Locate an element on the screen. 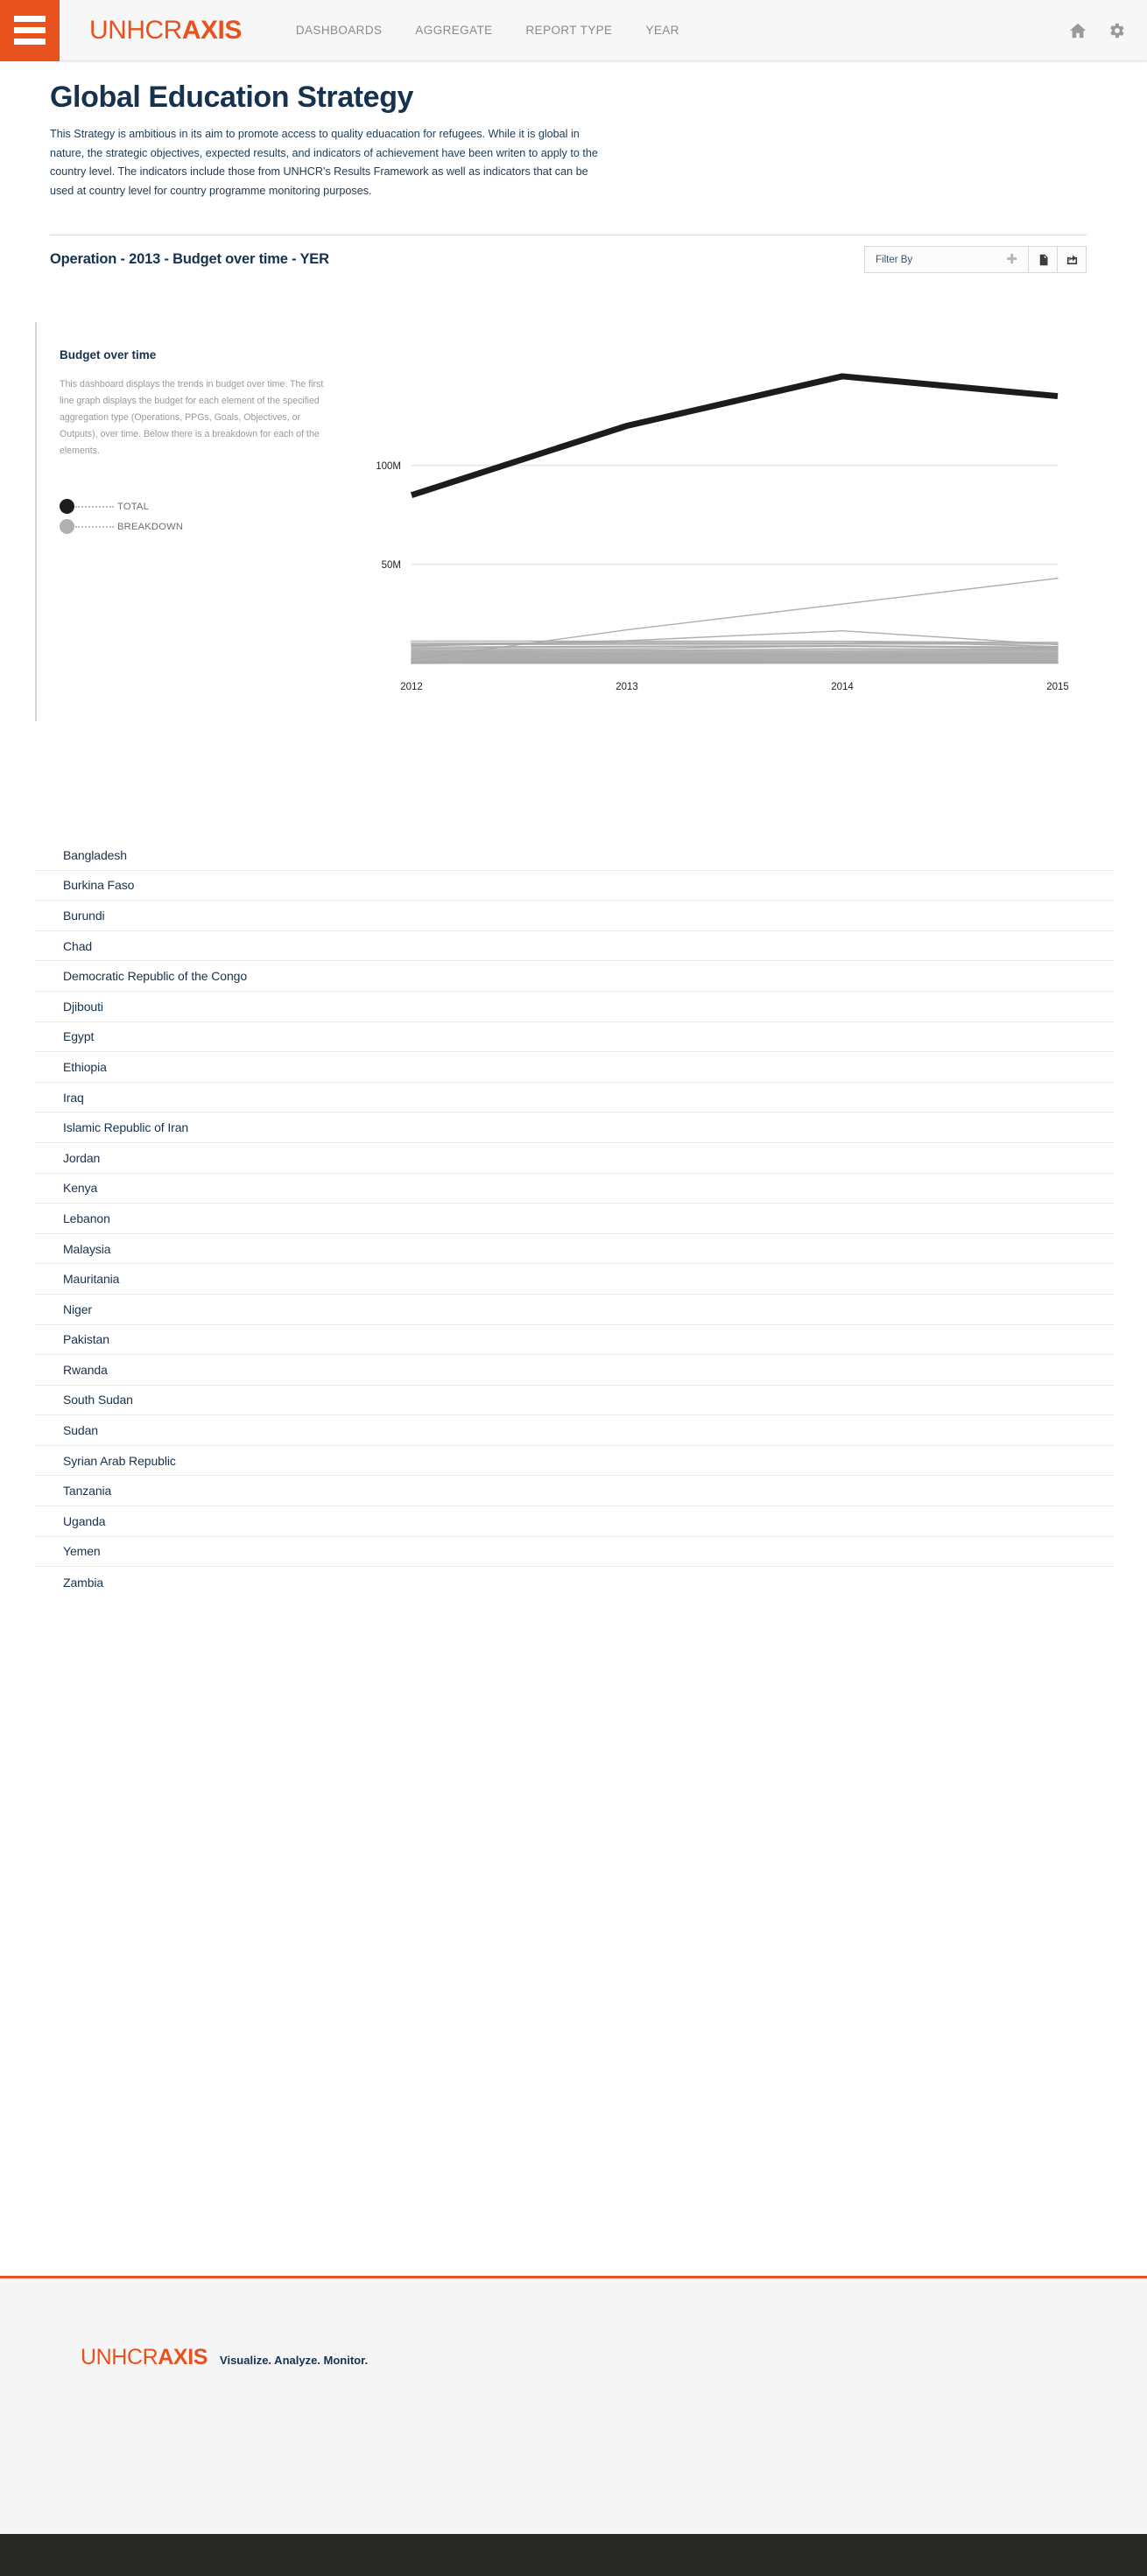 Image resolution: width=1147 pixels, height=2576 pixels. share-export-icon is located at coordinates (1072, 260).